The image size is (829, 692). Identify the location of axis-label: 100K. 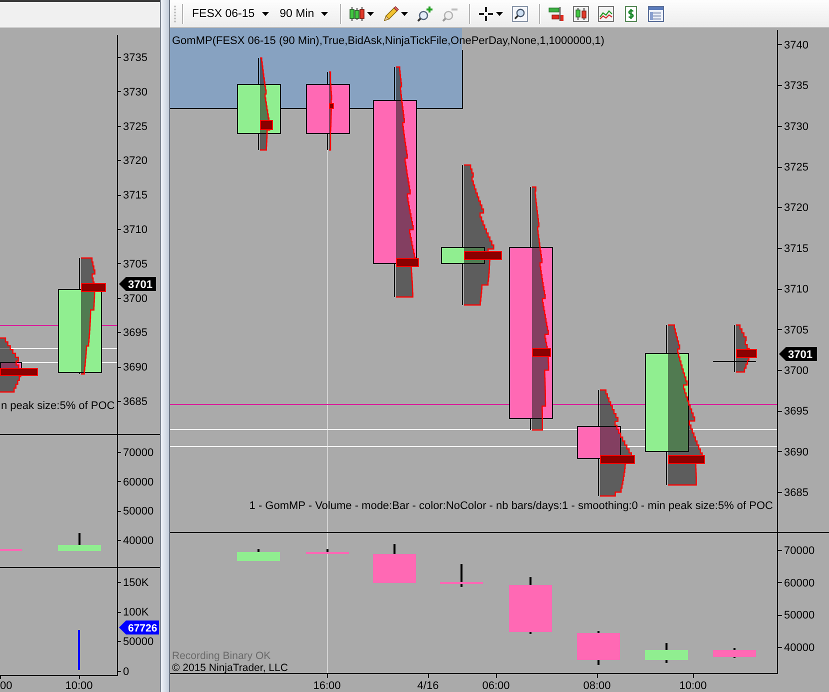
(136, 612).